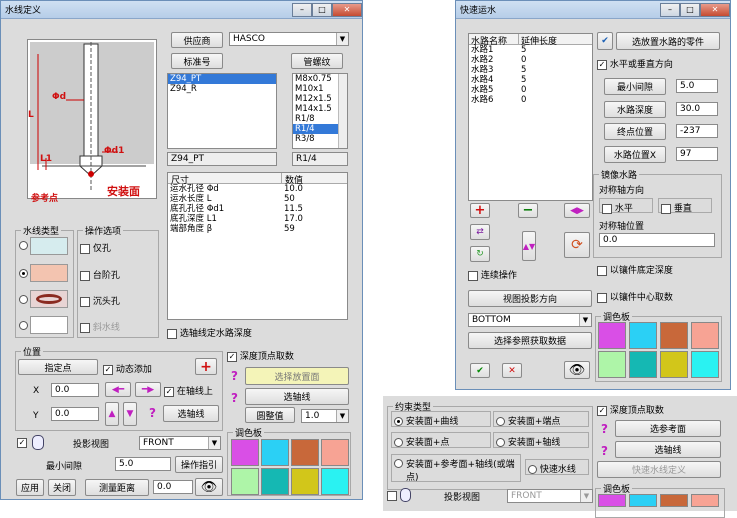 Image resolution: width=737 pixels, height=518 pixels. I want to click on radio-mount-curve: 安装面+曲线, so click(441, 419).